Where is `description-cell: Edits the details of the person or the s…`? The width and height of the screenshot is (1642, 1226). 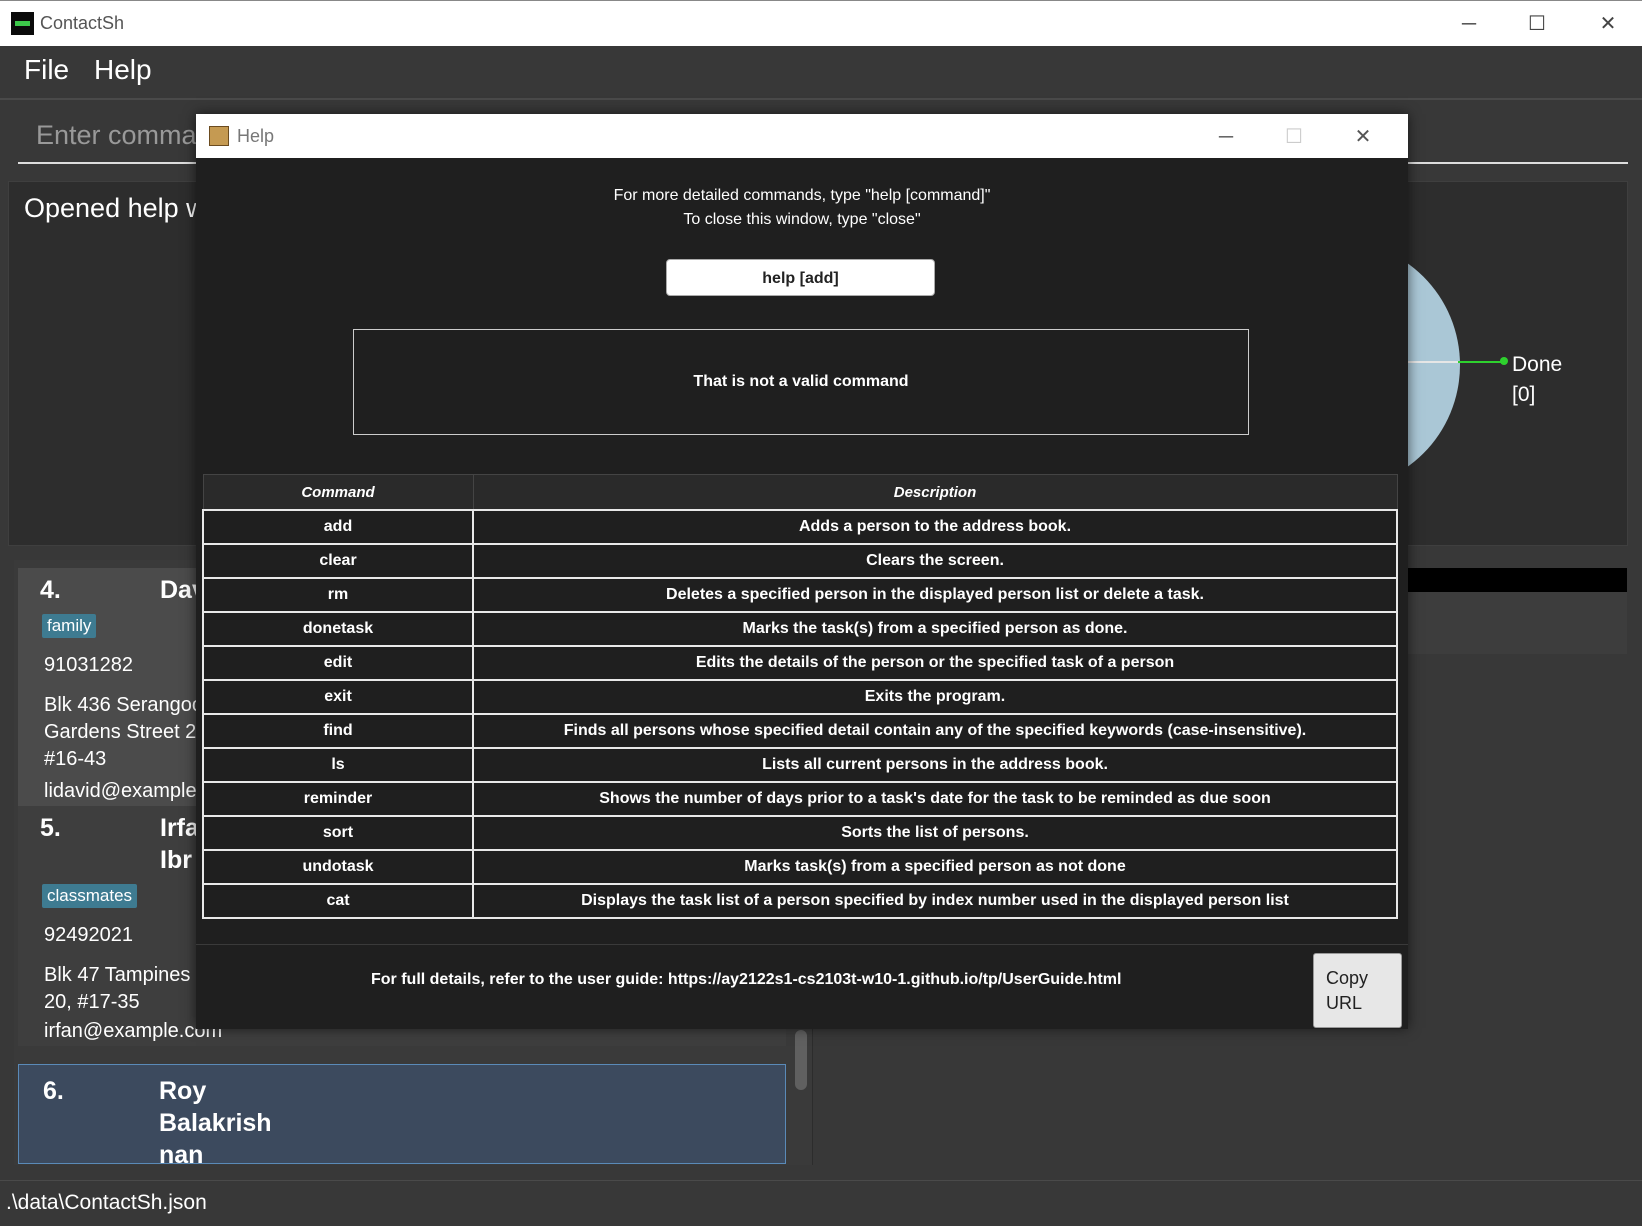 description-cell: Edits the details of the person or the s… is located at coordinates (935, 663).